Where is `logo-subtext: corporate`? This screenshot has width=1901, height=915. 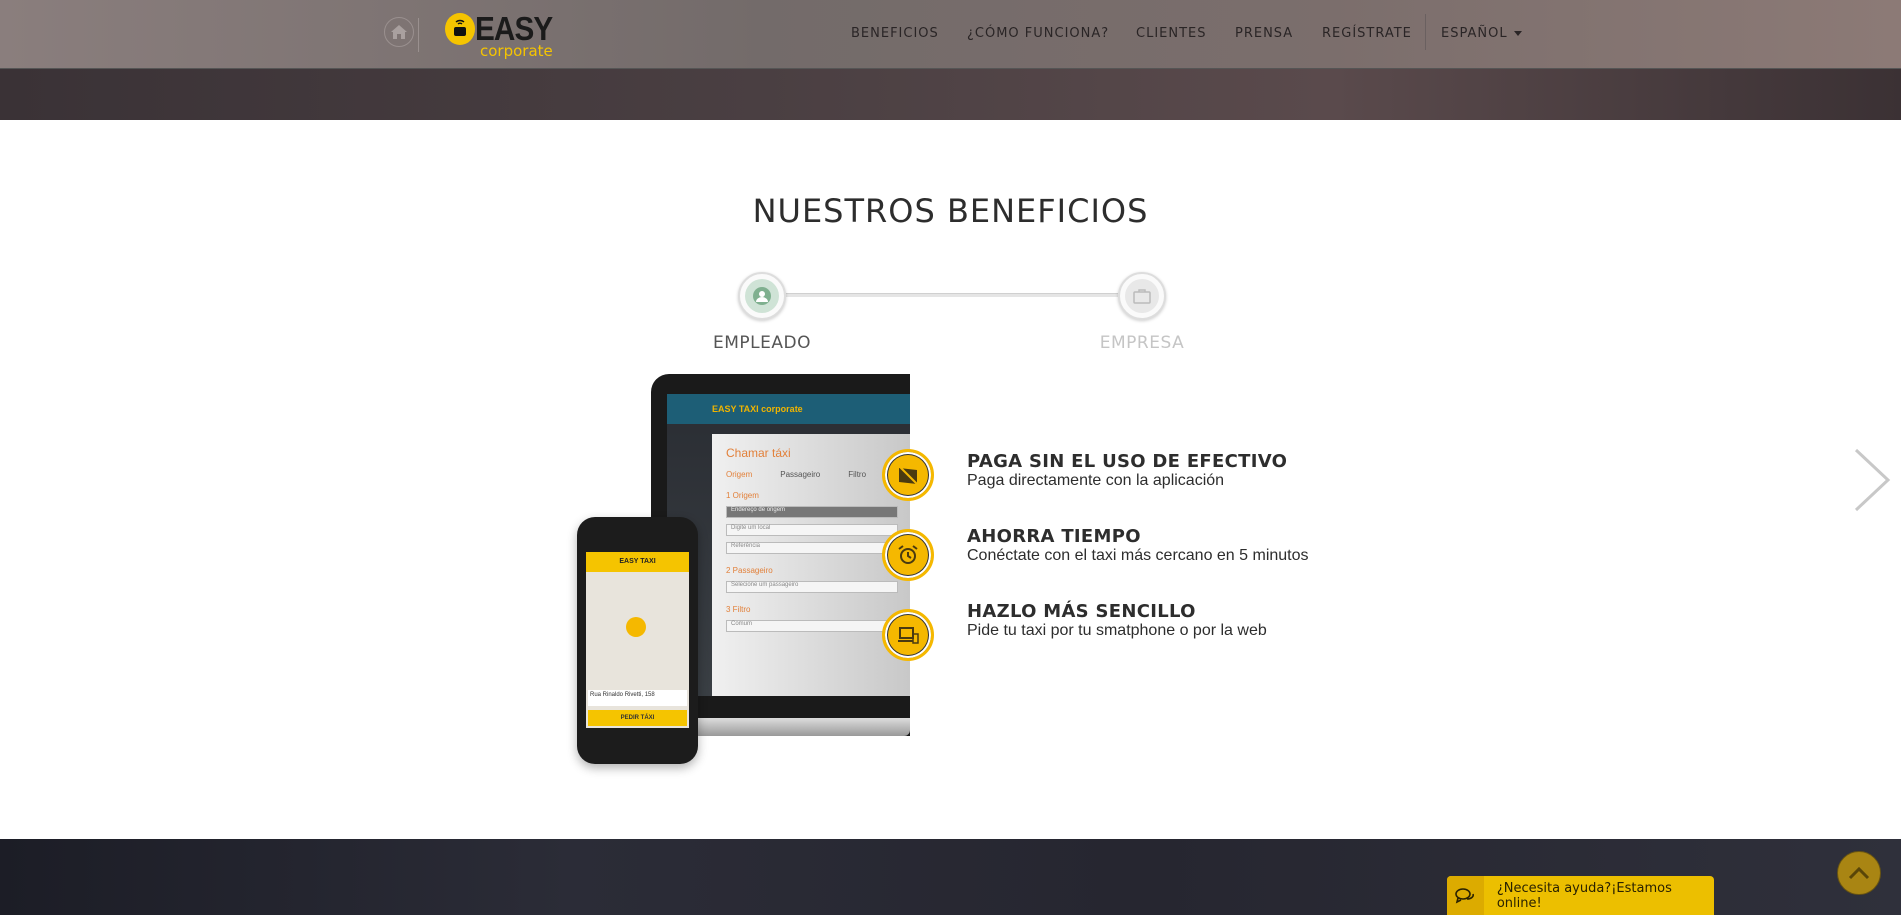
logo-subtext: corporate is located at coordinates (516, 51).